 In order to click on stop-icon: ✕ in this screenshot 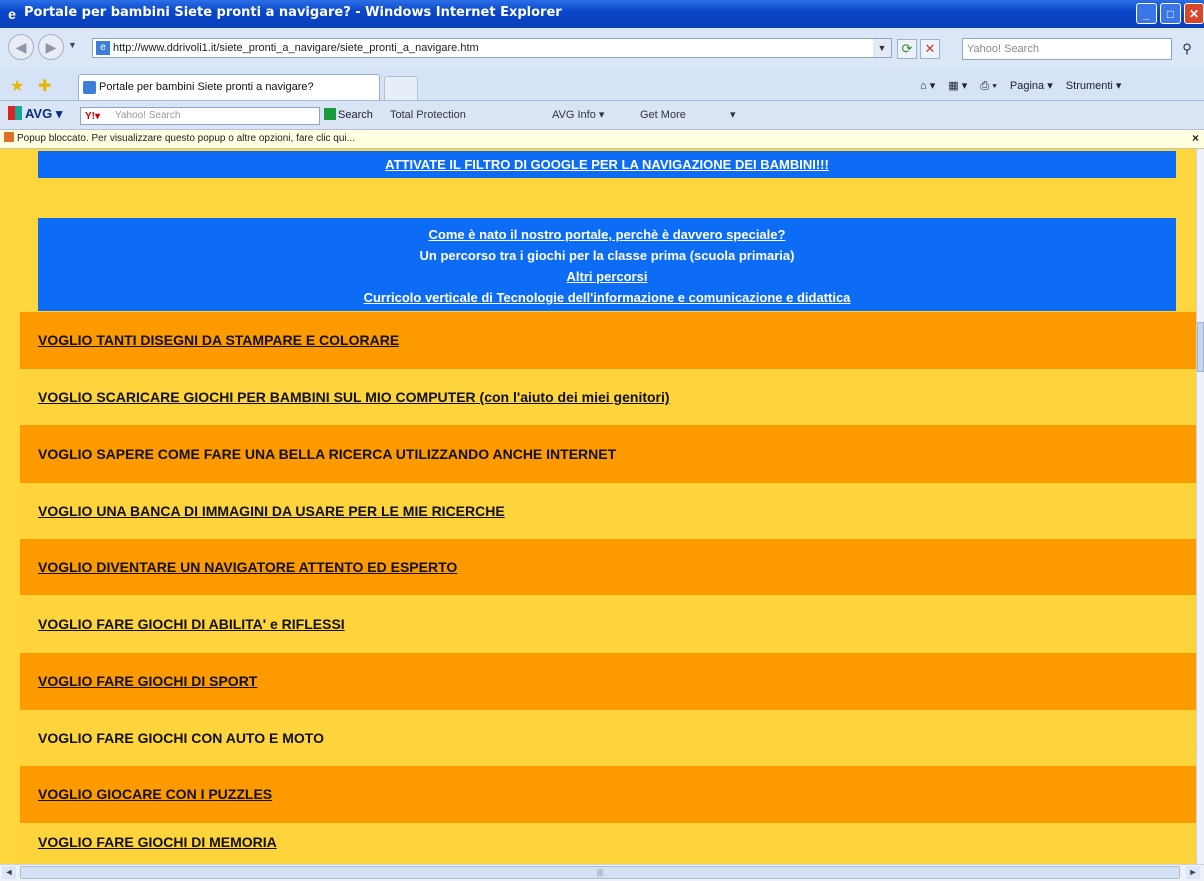, I will do `click(930, 49)`.